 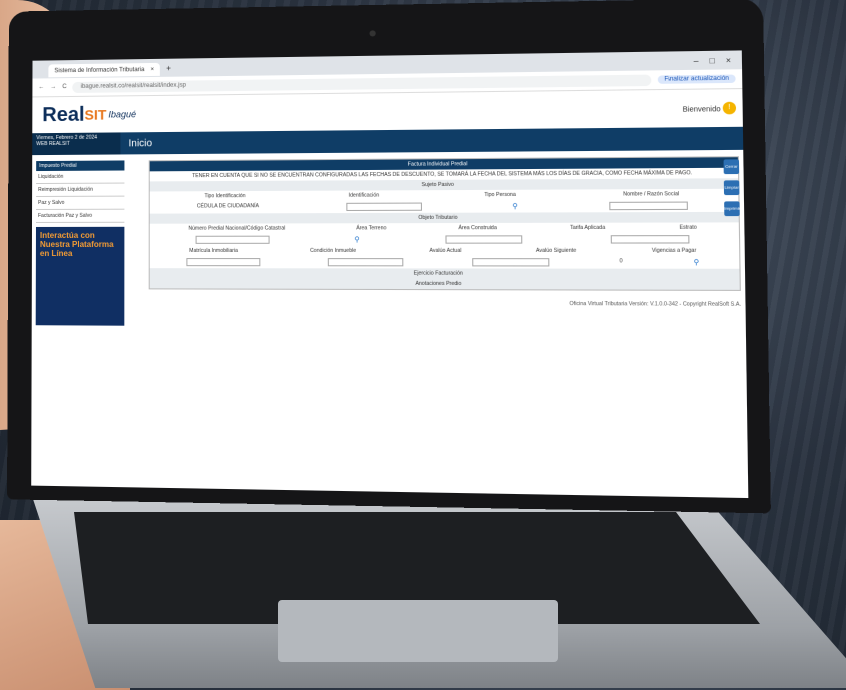 What do you see at coordinates (728, 59) in the screenshot?
I see `close-window-button: ×` at bounding box center [728, 59].